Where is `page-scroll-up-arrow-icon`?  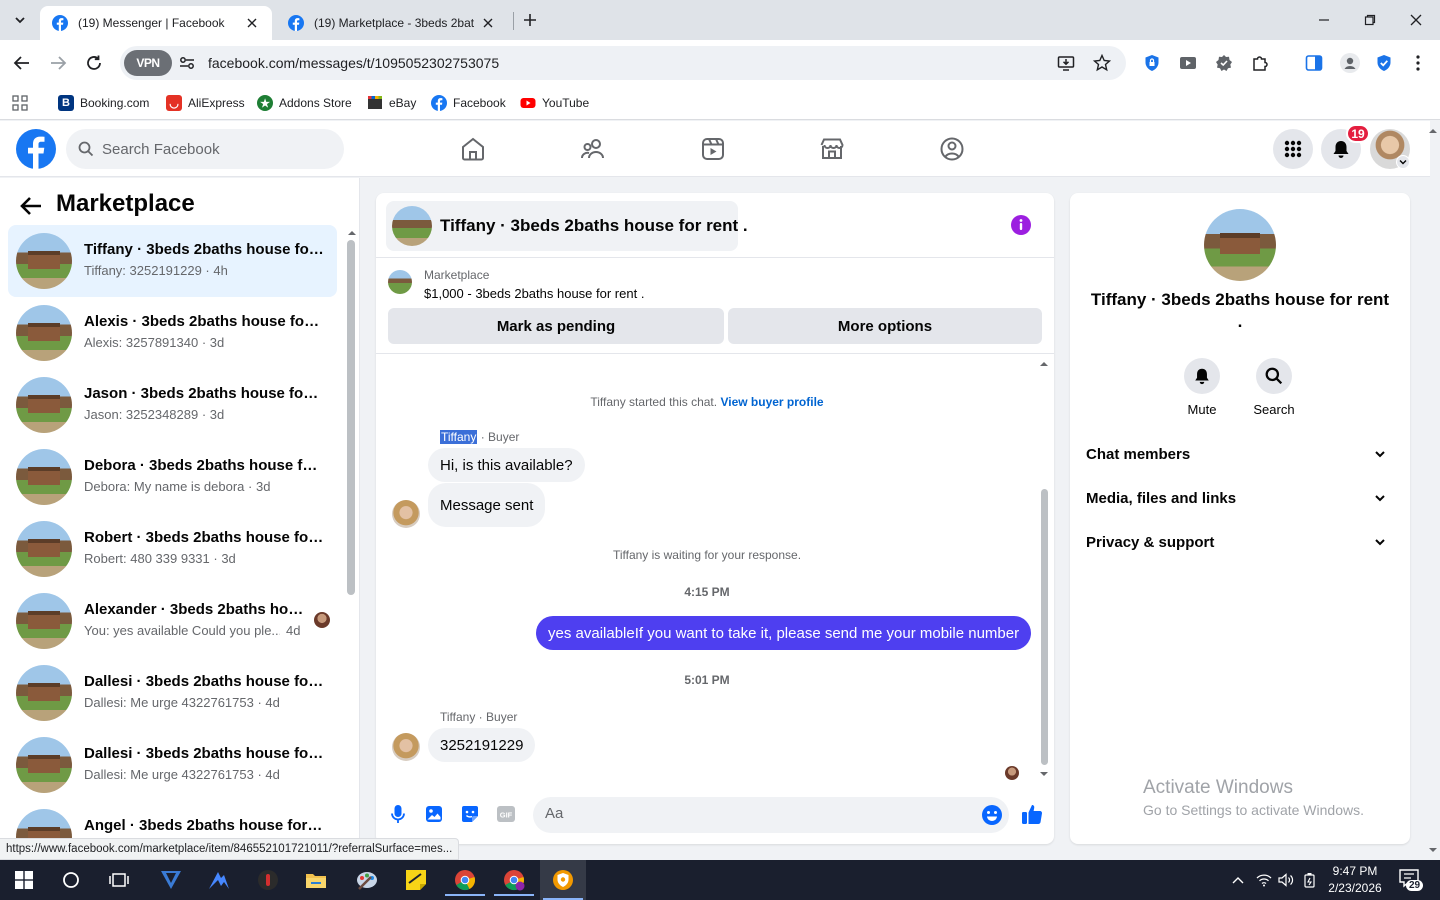 page-scroll-up-arrow-icon is located at coordinates (1433, 131).